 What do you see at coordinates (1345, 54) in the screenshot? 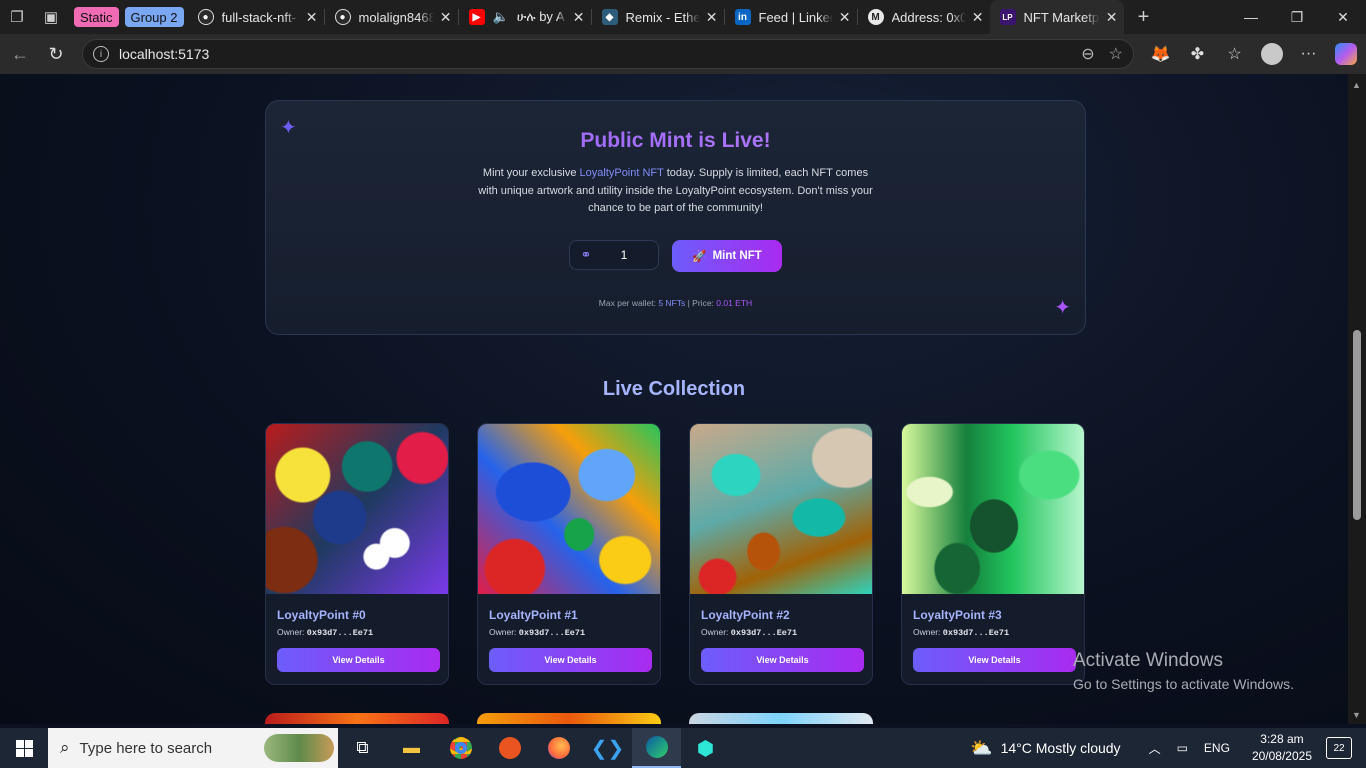
I see `copilot-icon` at bounding box center [1345, 54].